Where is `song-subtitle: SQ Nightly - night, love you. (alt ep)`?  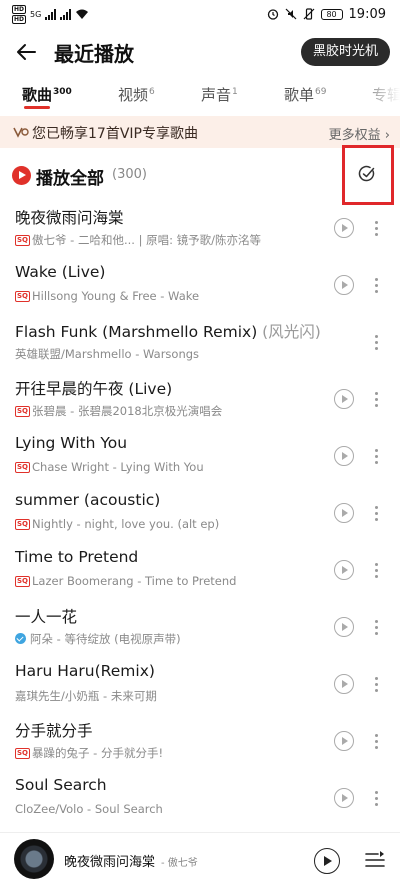 song-subtitle: SQ Nightly - night, love you. (alt ep) is located at coordinates (117, 524).